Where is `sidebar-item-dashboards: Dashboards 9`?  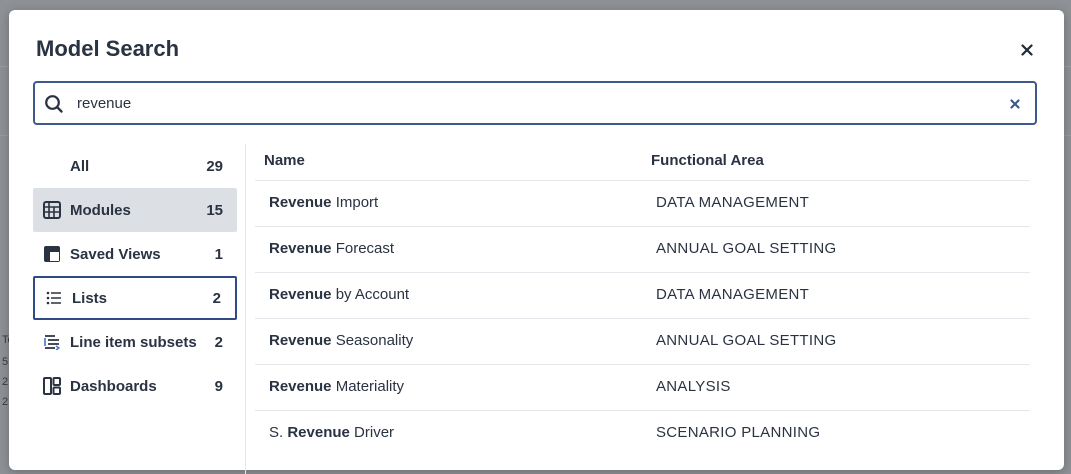
sidebar-item-dashboards: Dashboards 9 is located at coordinates (135, 386).